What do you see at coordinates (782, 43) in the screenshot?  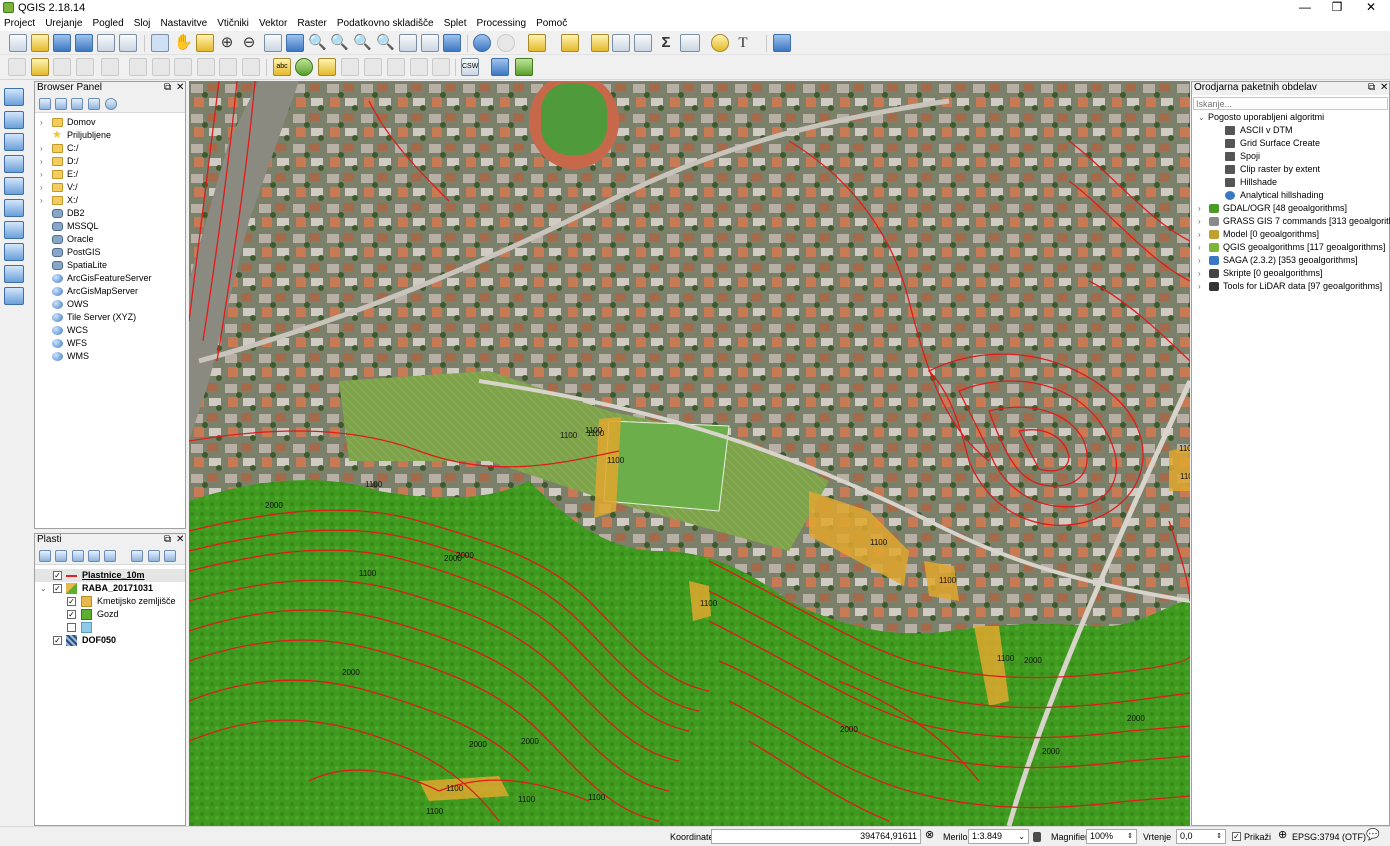 I see `help-icon` at bounding box center [782, 43].